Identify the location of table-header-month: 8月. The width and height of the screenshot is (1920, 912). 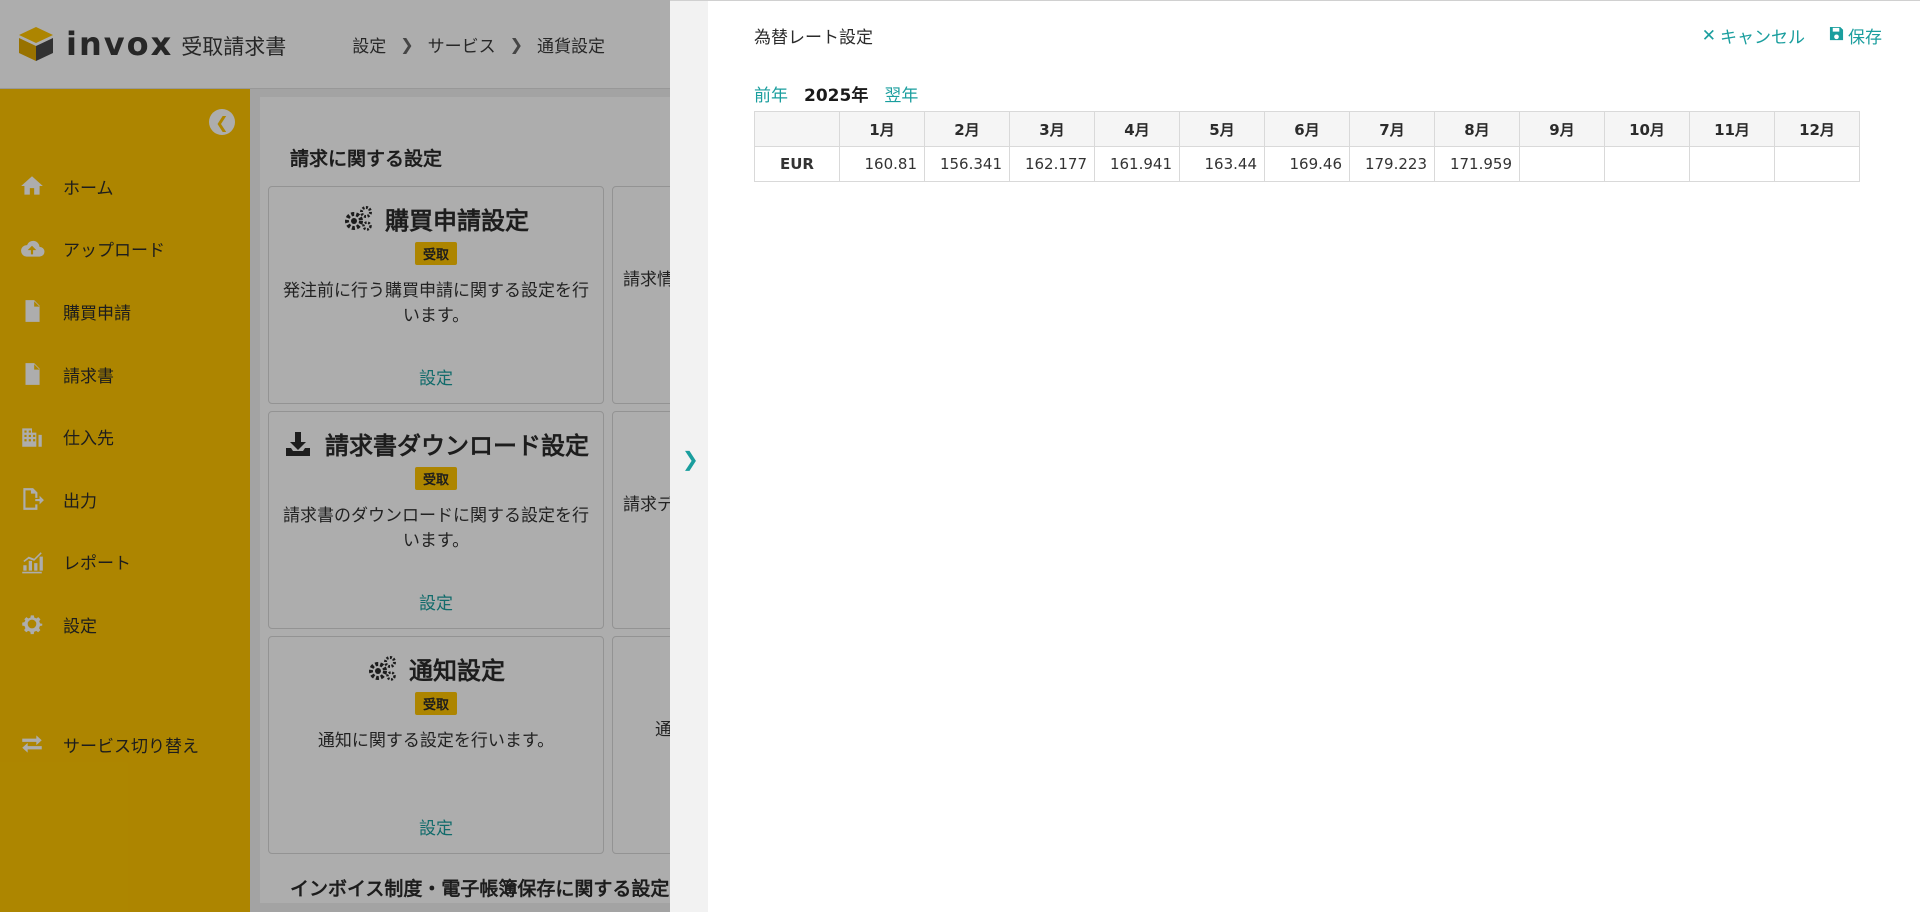
(1477, 129).